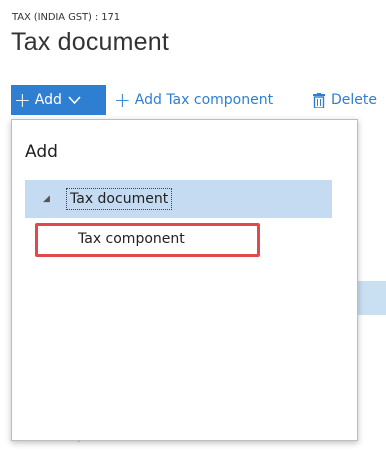 The image size is (386, 456). I want to click on page-title: Tax document, so click(90, 42).